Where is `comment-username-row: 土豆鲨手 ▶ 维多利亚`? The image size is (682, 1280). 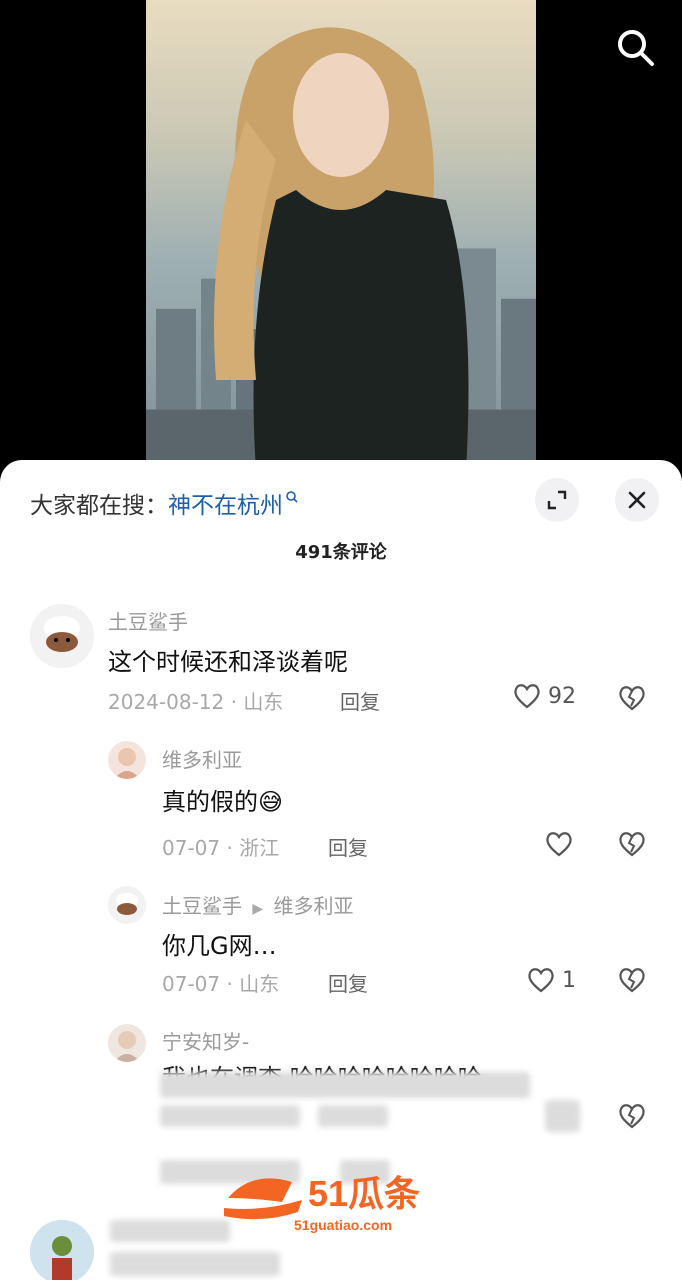
comment-username-row: 土豆鲨手 ▶ 维多利亚 is located at coordinates (258, 904).